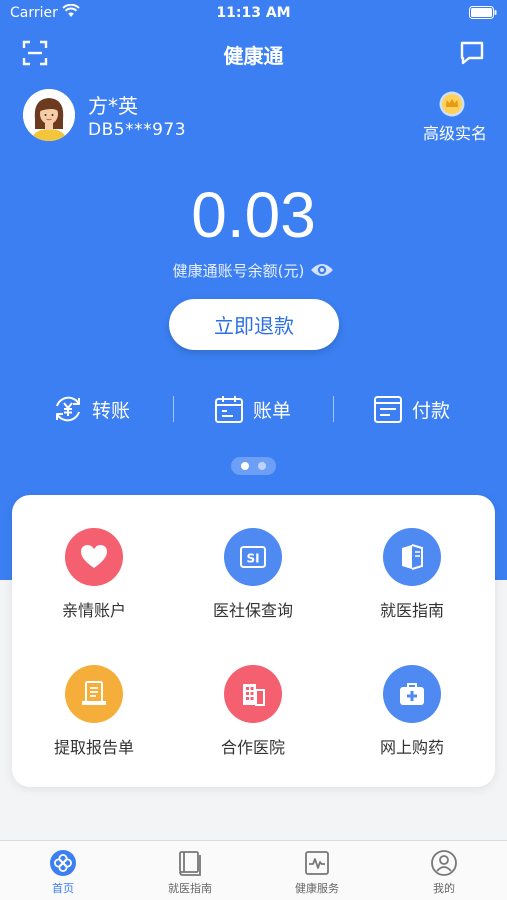 The image size is (507, 900). What do you see at coordinates (254, 324) in the screenshot?
I see `refund-button: 立即退款` at bounding box center [254, 324].